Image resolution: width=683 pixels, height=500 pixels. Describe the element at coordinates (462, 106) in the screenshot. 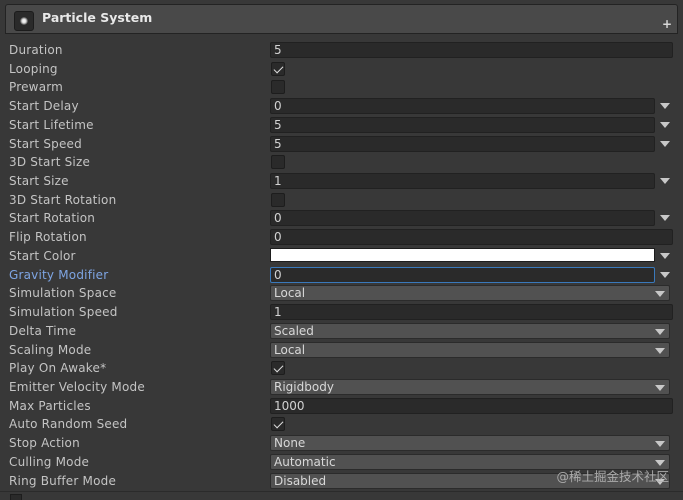

I see `start-delay-input: 0` at that location.